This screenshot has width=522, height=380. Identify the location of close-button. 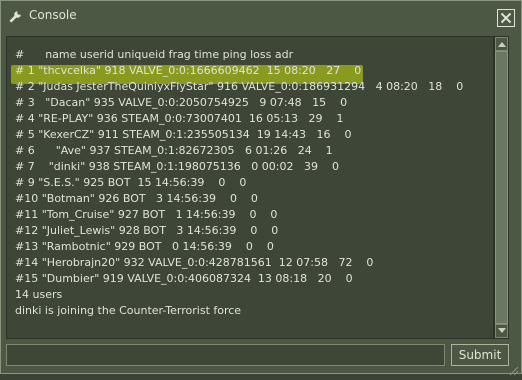
(506, 18).